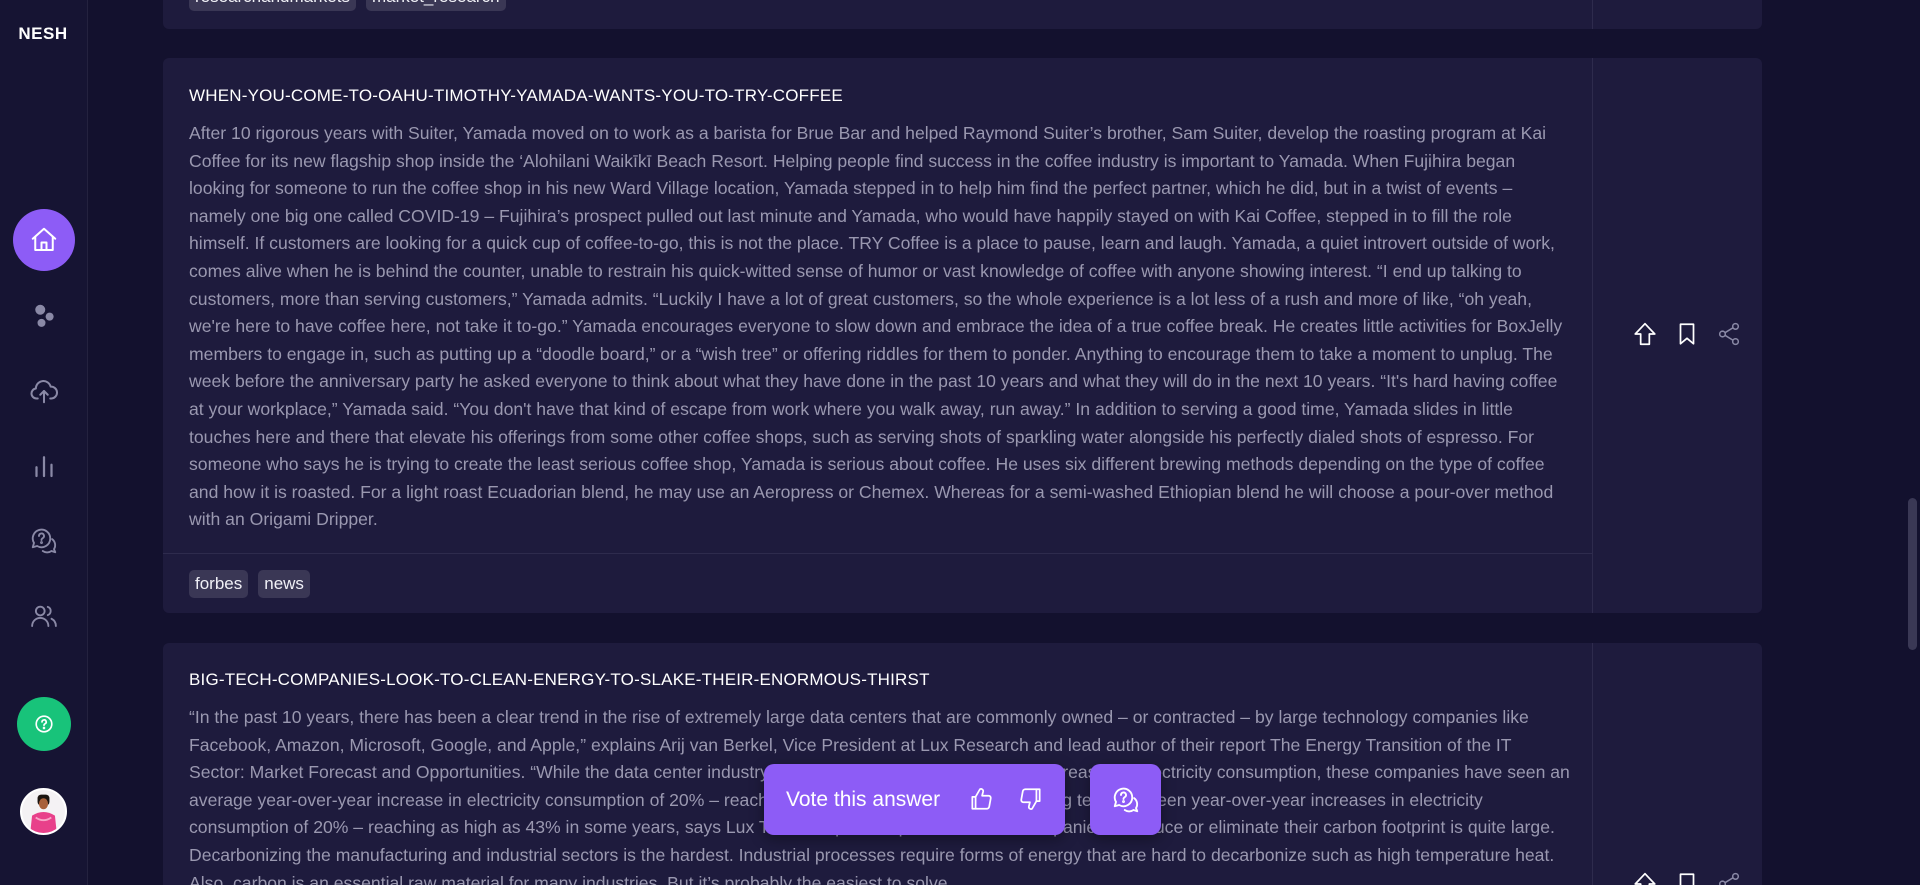  I want to click on thumbs-down-button, so click(1031, 799).